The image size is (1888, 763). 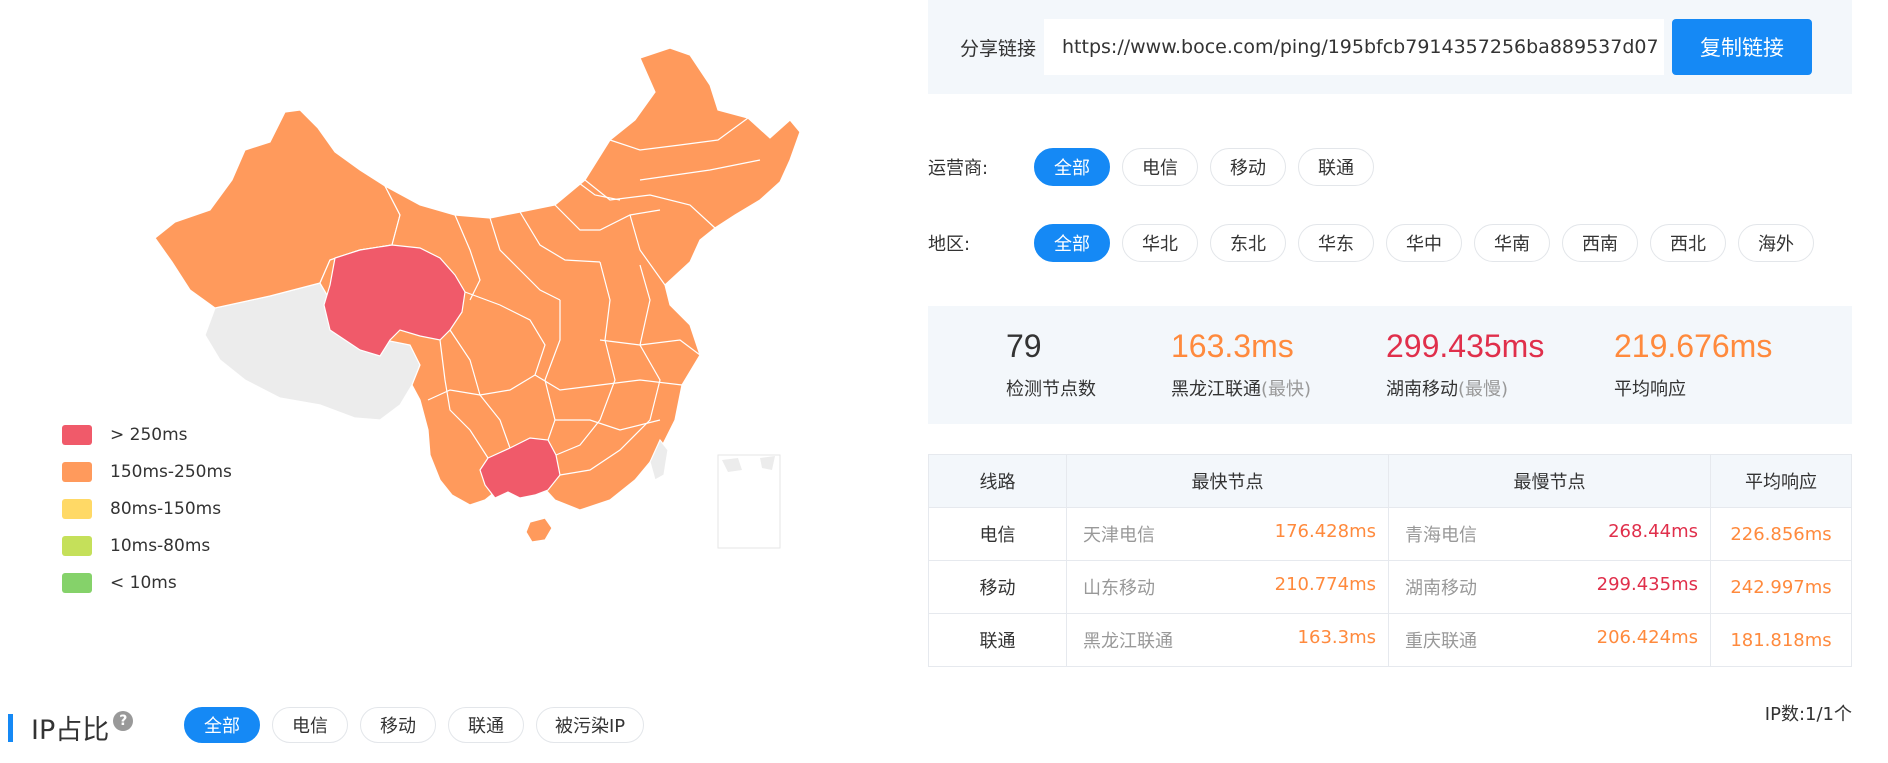 I want to click on stat-fastest-value: 163.3ms, so click(x=1232, y=346).